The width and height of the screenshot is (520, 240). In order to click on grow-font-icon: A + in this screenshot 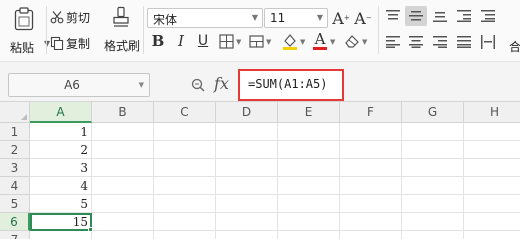, I will do `click(340, 18)`.